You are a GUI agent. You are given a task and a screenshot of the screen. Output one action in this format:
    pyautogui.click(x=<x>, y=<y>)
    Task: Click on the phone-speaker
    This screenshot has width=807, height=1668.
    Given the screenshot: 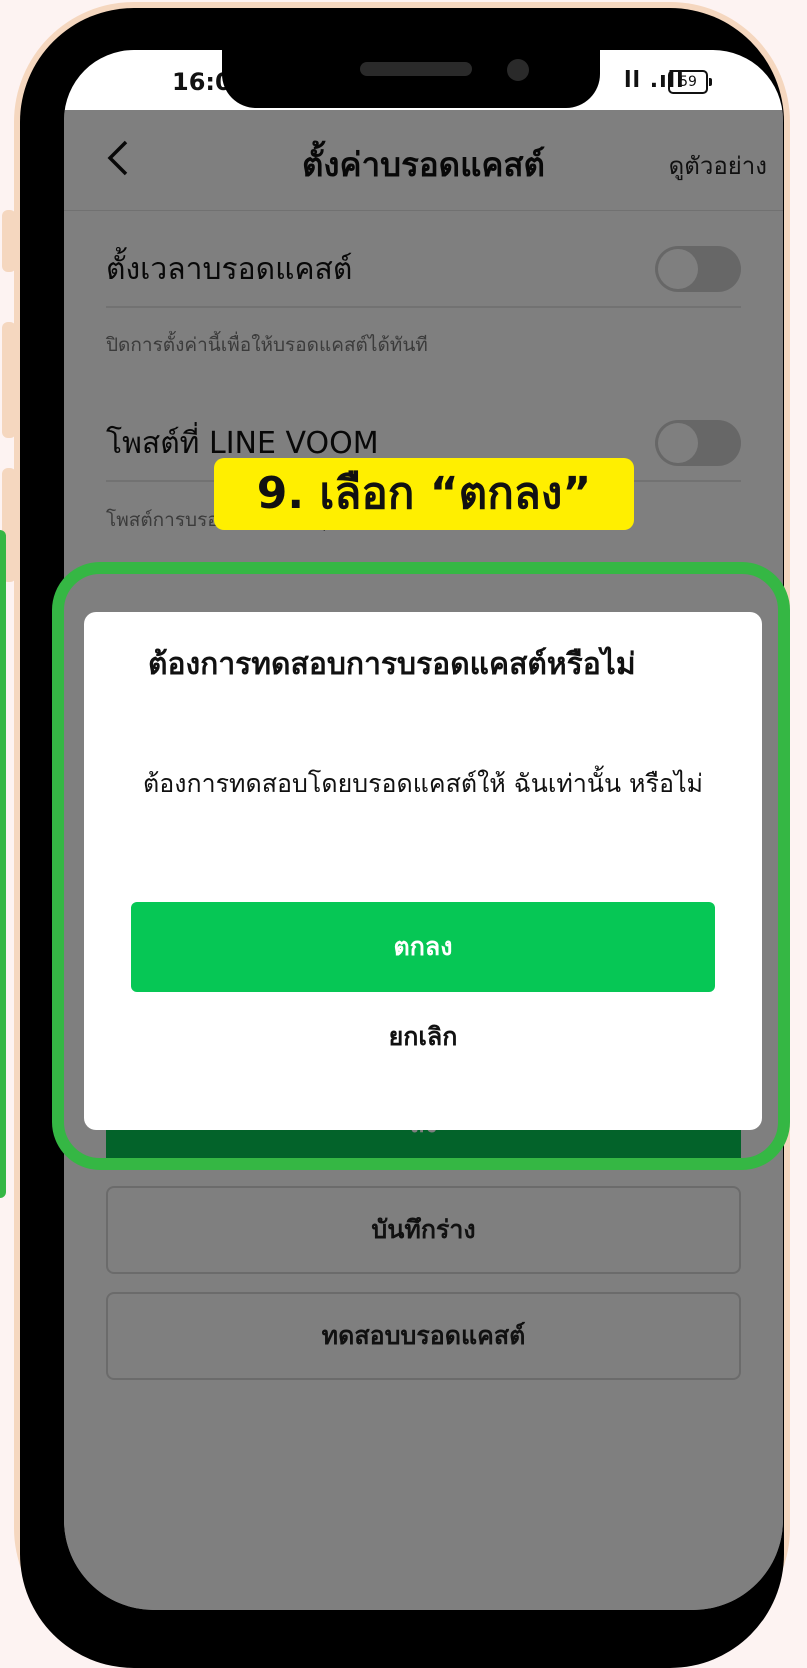 What is the action you would take?
    pyautogui.click(x=416, y=69)
    